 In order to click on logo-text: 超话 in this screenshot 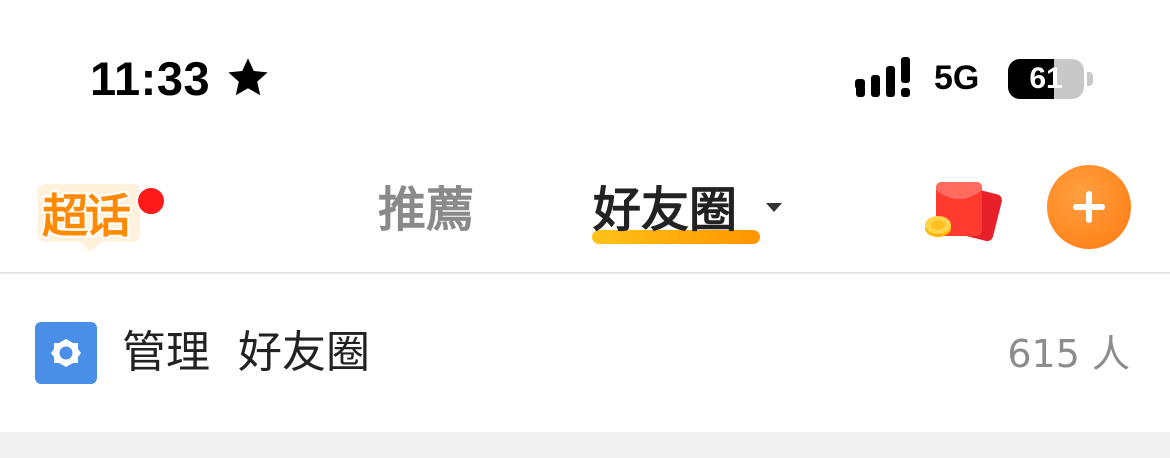, I will do `click(86, 216)`.